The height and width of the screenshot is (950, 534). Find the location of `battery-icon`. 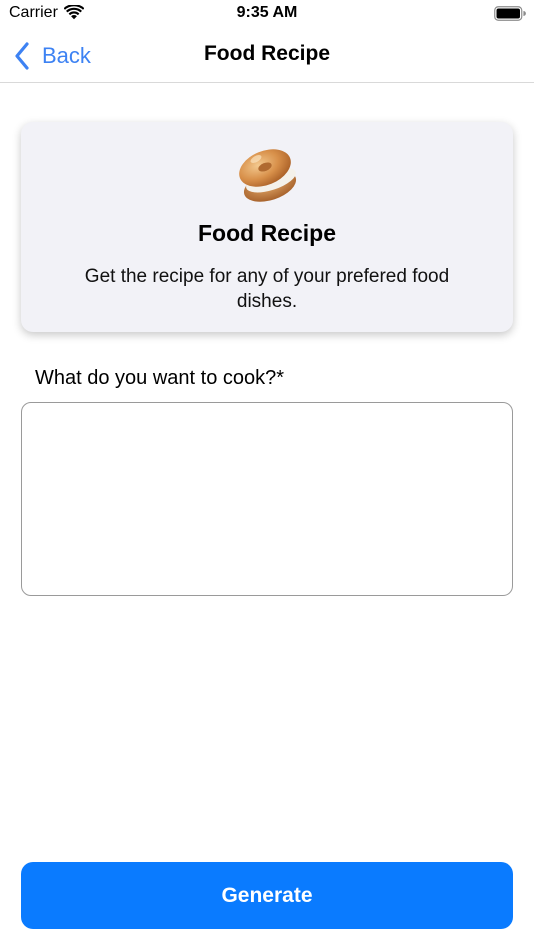

battery-icon is located at coordinates (510, 13).